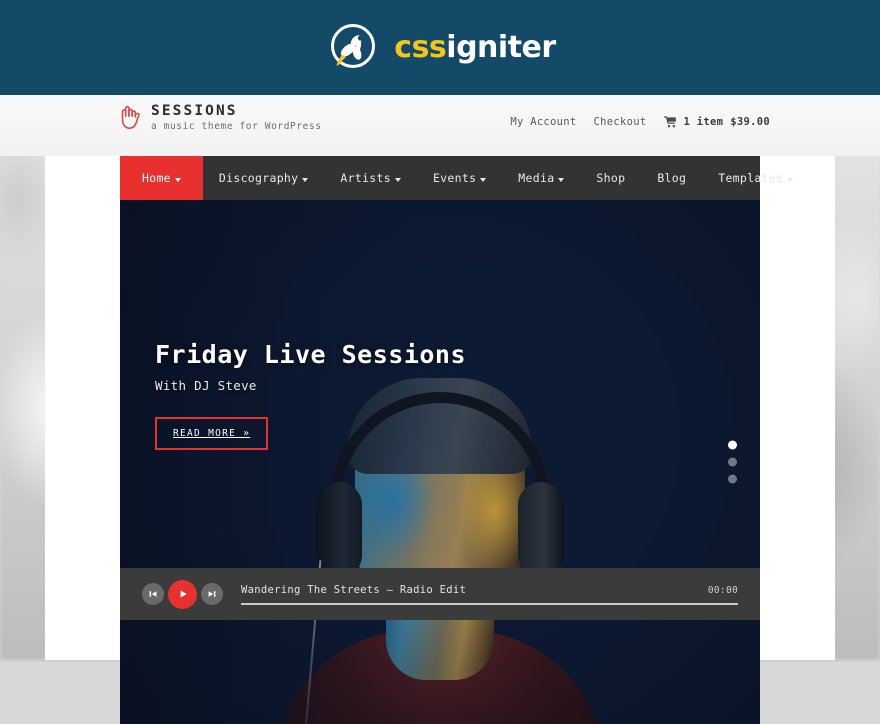 This screenshot has width=880, height=724. I want to click on nav-item-templates: Templates, so click(755, 178).